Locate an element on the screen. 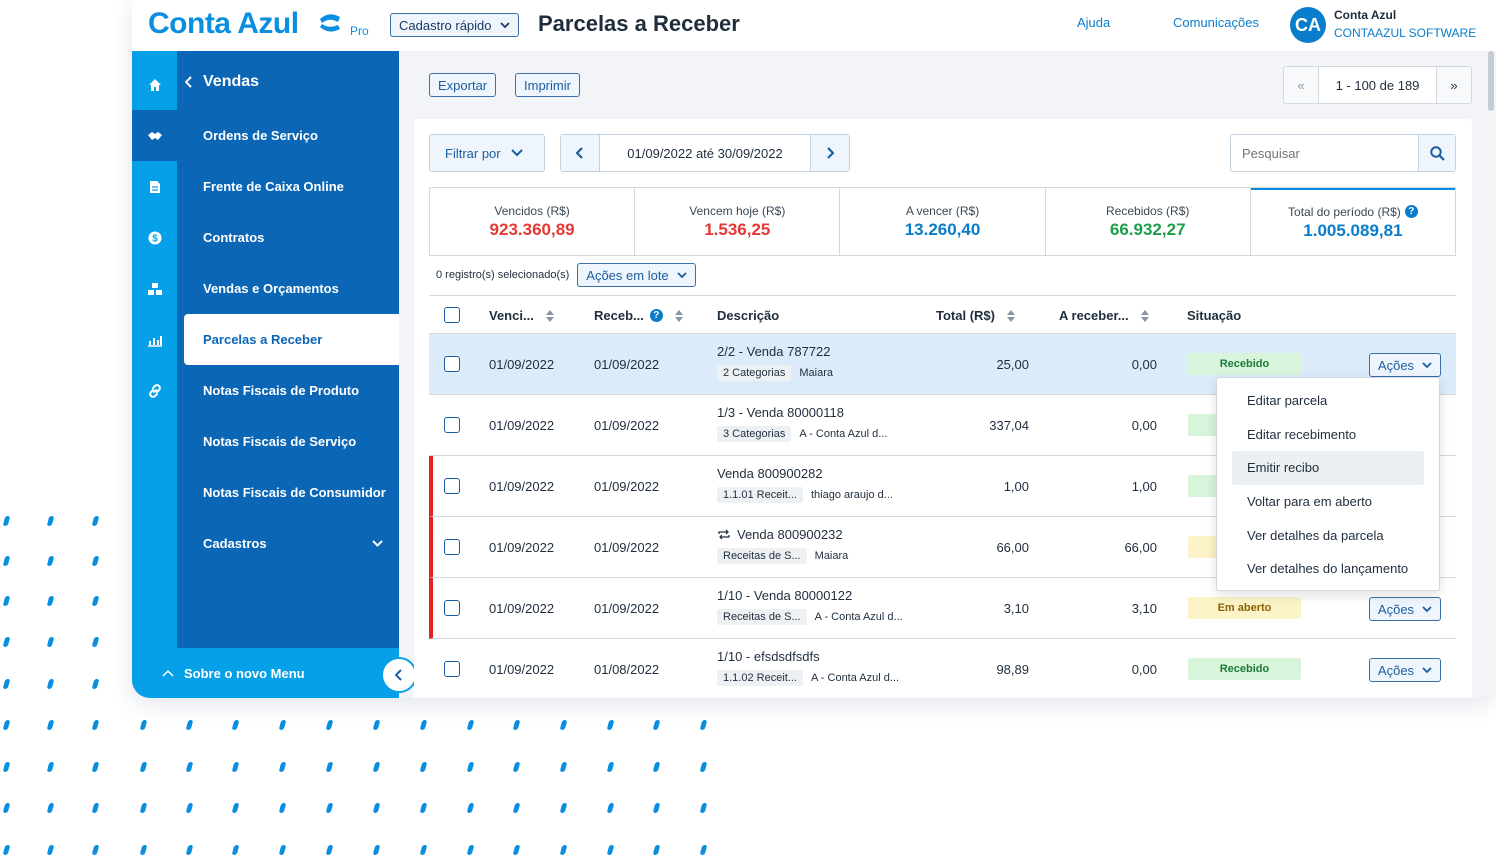 This screenshot has width=1496, height=858. description-title: 2/2 - Venda 787722 is located at coordinates (774, 351).